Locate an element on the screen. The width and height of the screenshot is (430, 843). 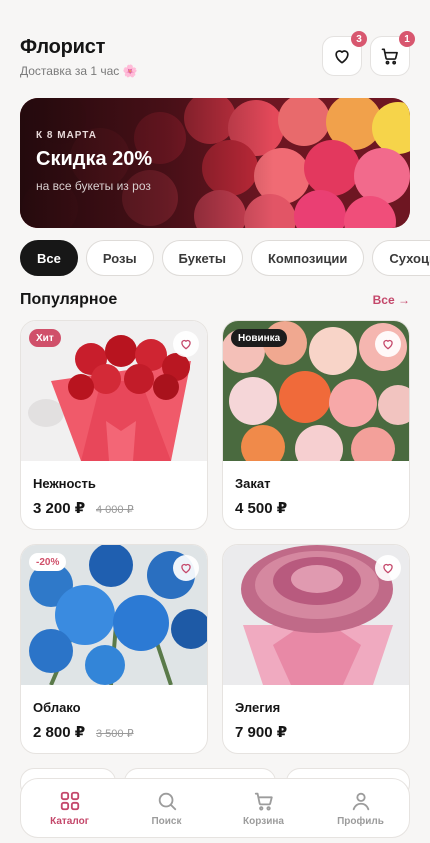
product-price: 2 800 ₽ is located at coordinates (59, 732).